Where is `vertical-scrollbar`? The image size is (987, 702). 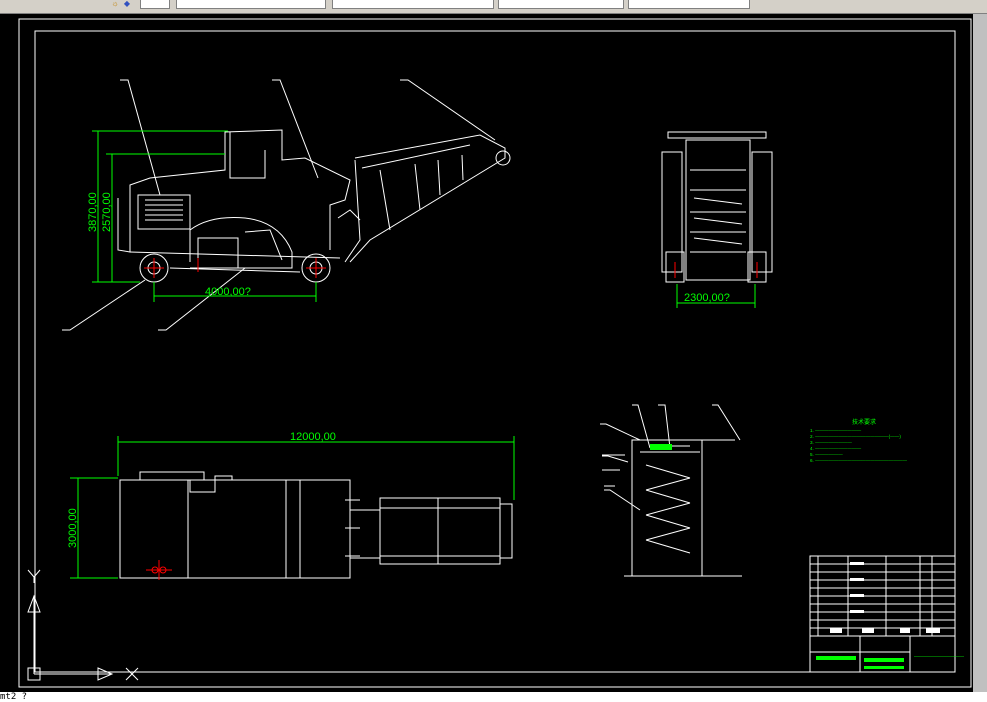 vertical-scrollbar is located at coordinates (980, 353).